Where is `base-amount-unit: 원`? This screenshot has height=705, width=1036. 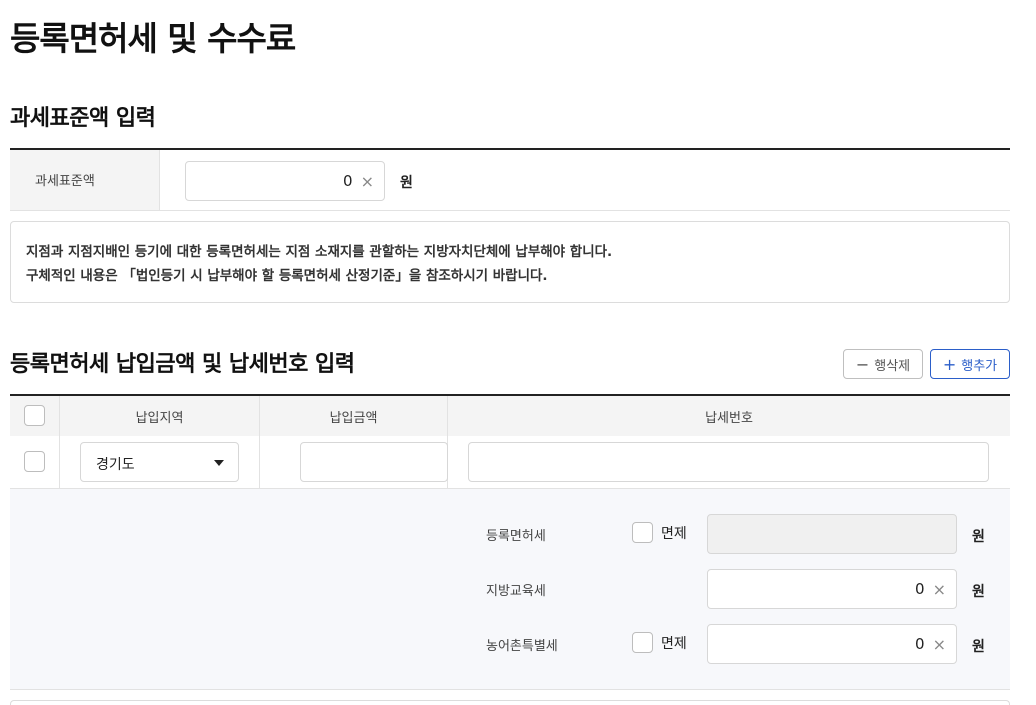
base-amount-unit: 원 is located at coordinates (406, 183).